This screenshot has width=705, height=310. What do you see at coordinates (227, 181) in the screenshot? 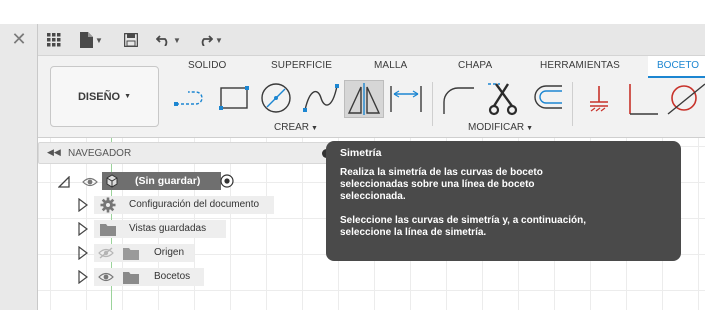
I see `activate-radio-icon` at bounding box center [227, 181].